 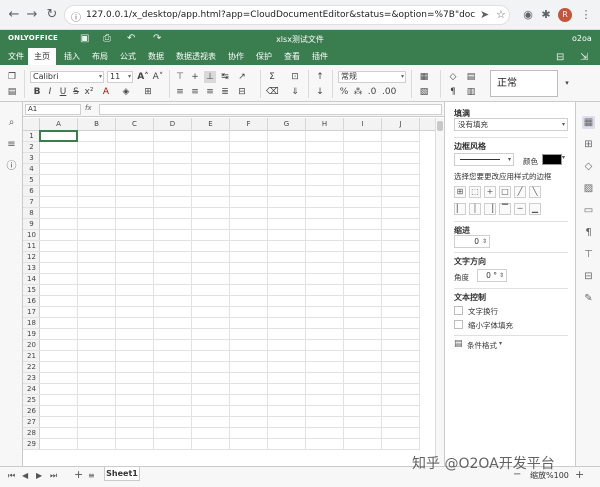 I want to click on send-icon: ➤, so click(x=484, y=14).